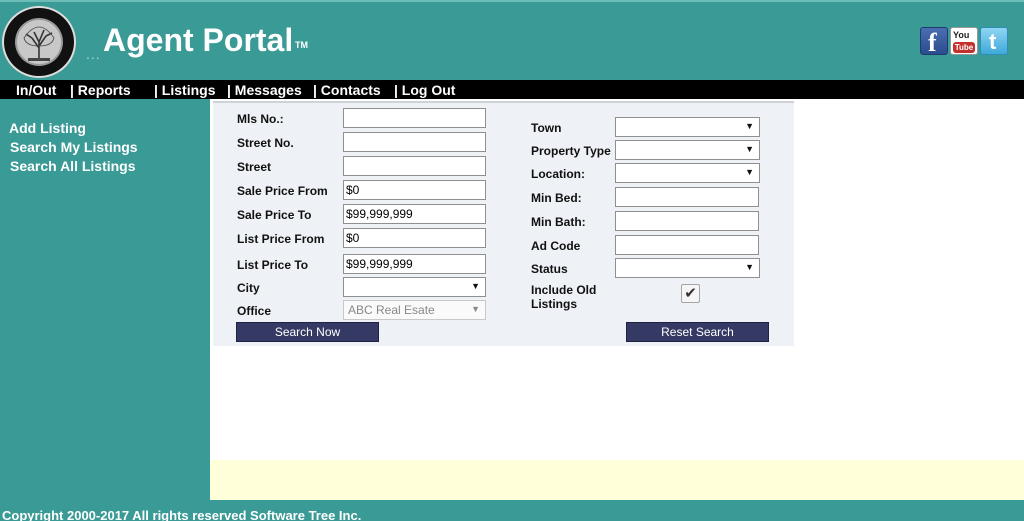 Image resolution: width=1024 pixels, height=521 pixels. What do you see at coordinates (414, 142) in the screenshot?
I see `street-no-input` at bounding box center [414, 142].